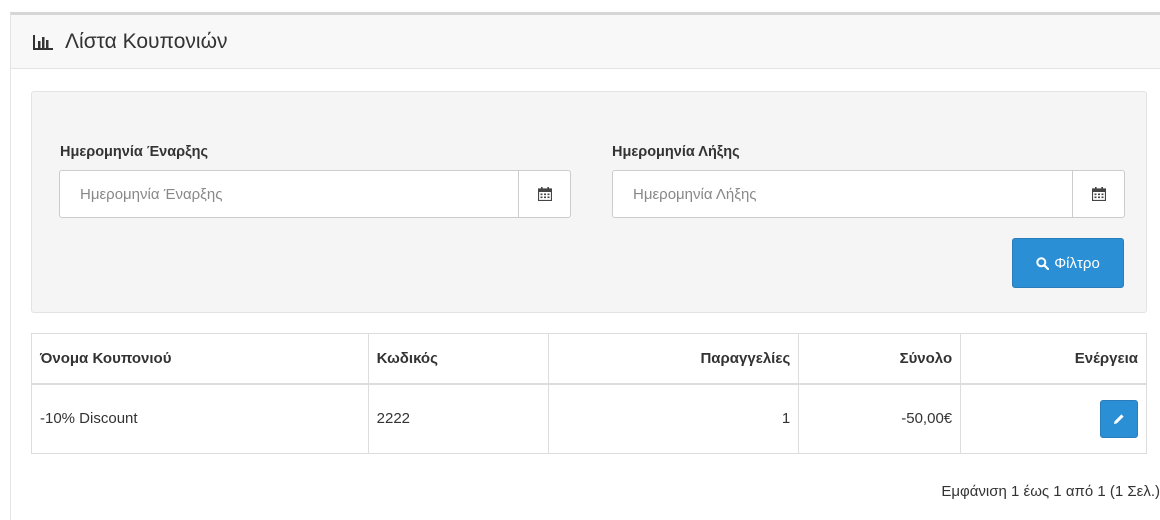 The image size is (1160, 520). What do you see at coordinates (1043, 263) in the screenshot?
I see `search-icon` at bounding box center [1043, 263].